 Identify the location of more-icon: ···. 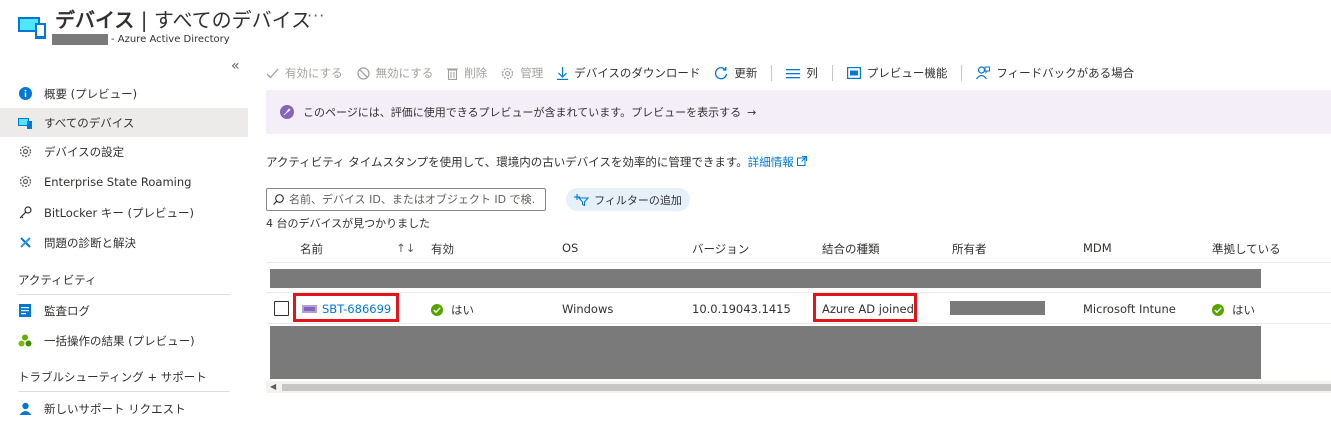
(316, 15).